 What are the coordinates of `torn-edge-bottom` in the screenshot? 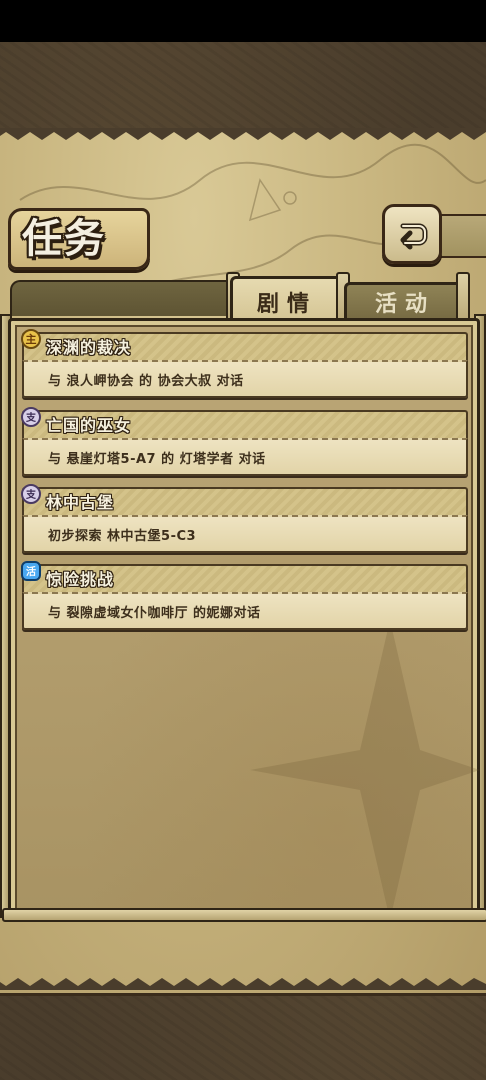 It's located at (243, 984).